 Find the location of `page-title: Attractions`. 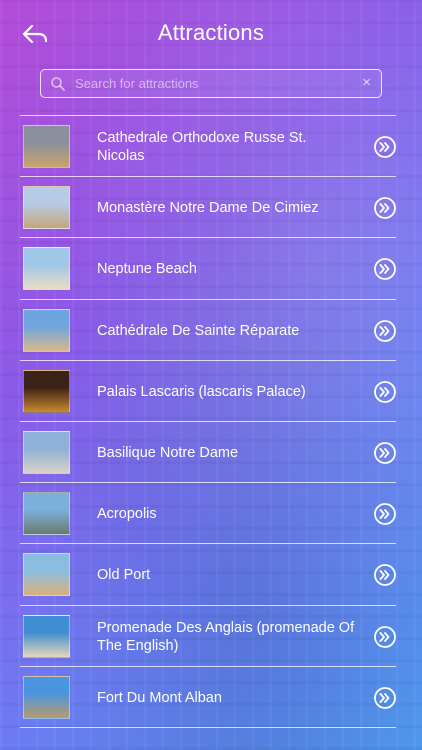

page-title: Attractions is located at coordinates (211, 32).